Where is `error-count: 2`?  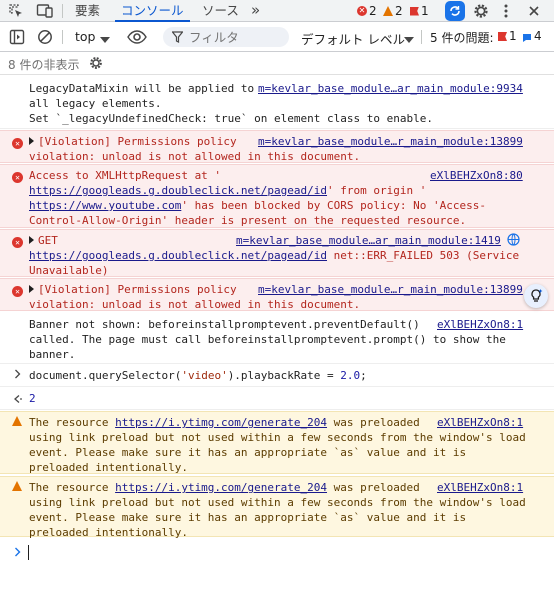
error-count: 2 is located at coordinates (373, 11).